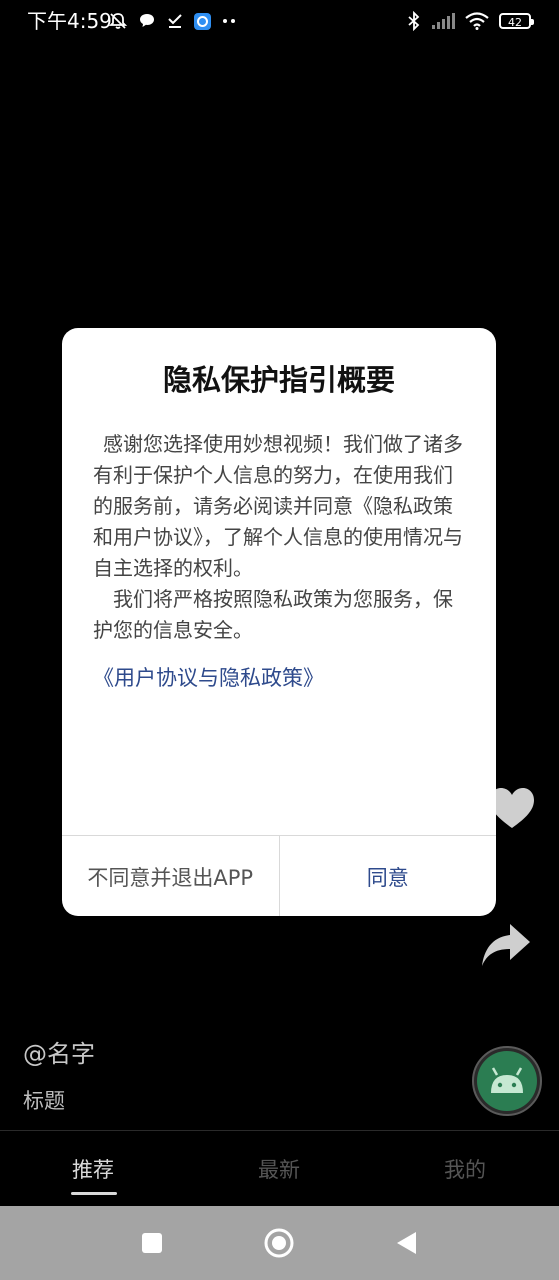 The image size is (559, 1280). Describe the element at coordinates (94, 1193) in the screenshot. I see `active-tab-indicator` at that location.